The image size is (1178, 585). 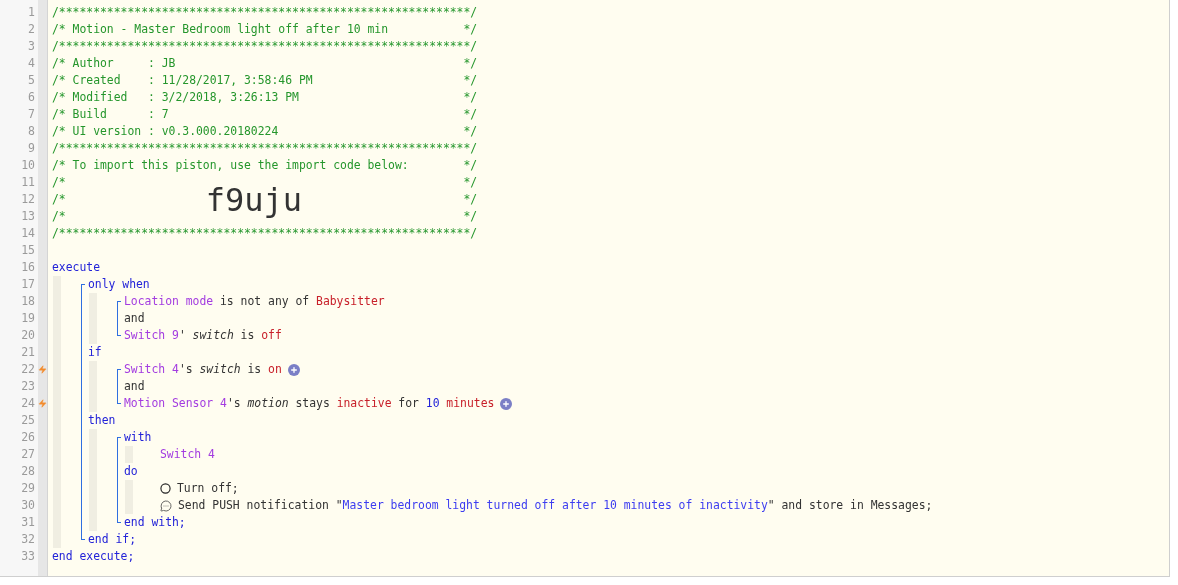 What do you see at coordinates (31, 29) in the screenshot?
I see `line-number: 2` at bounding box center [31, 29].